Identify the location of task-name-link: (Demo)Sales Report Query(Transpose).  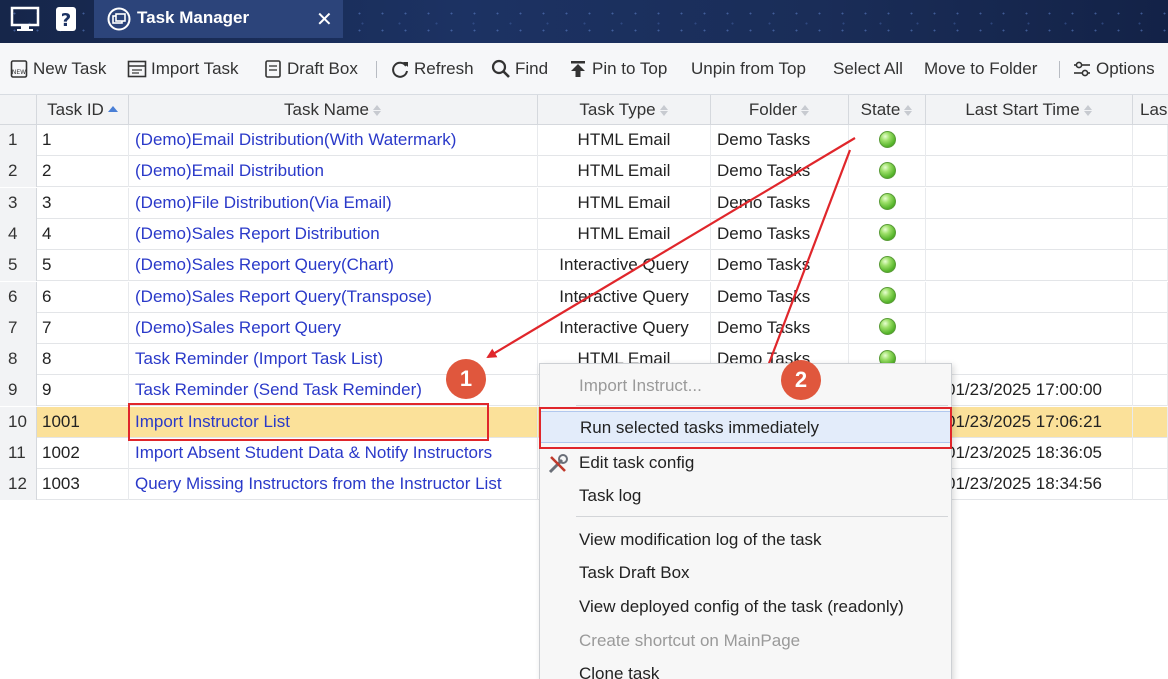
(333, 297).